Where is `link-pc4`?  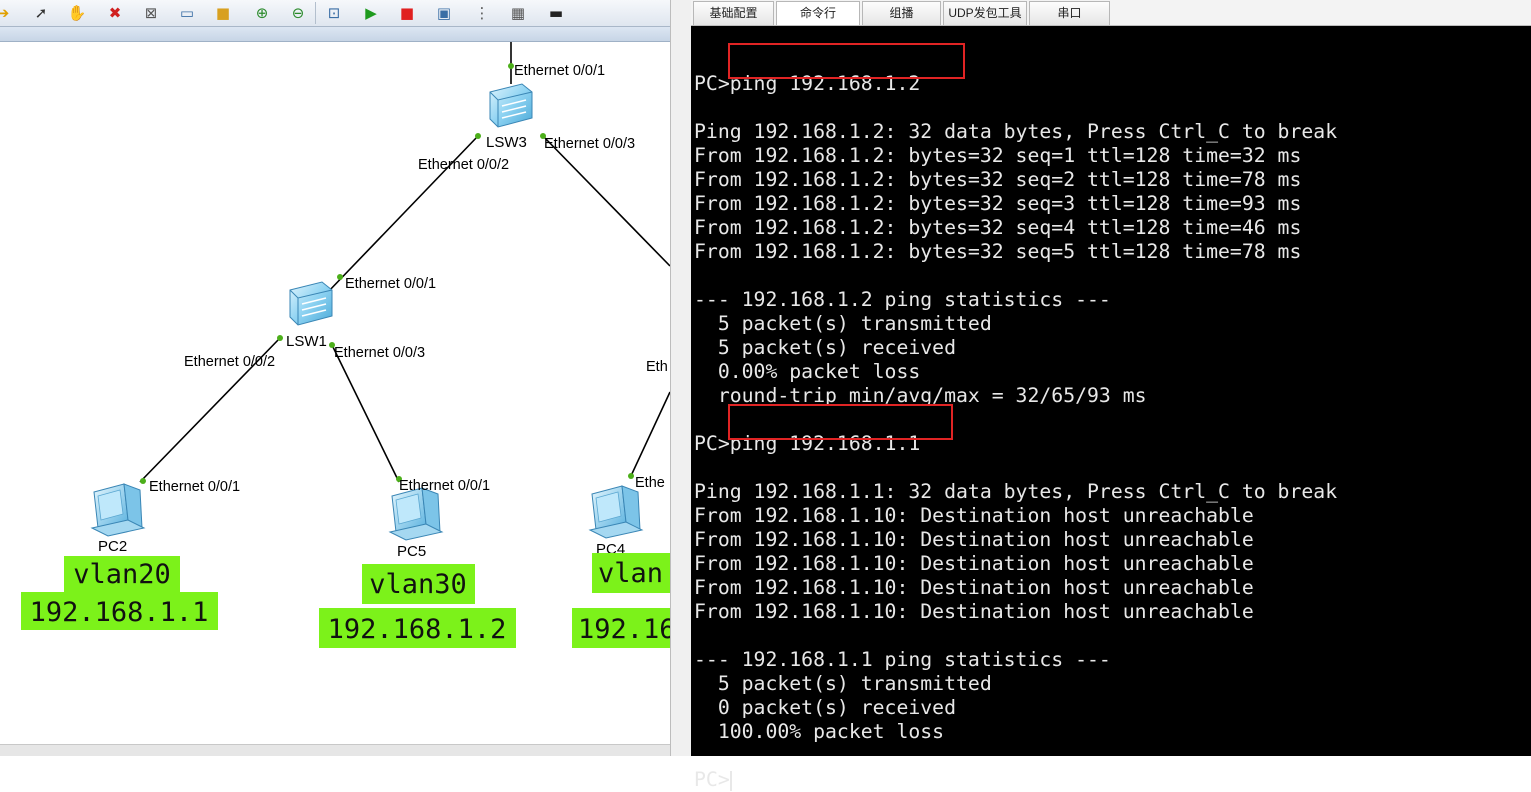 link-pc4 is located at coordinates (649, 435).